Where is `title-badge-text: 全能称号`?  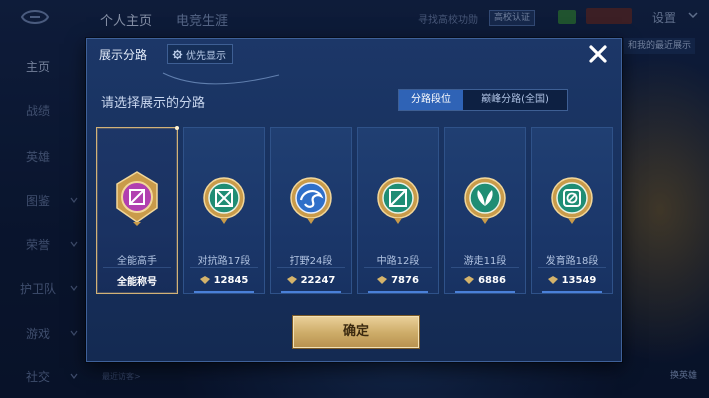
title-badge-text: 全能称号 is located at coordinates (137, 282).